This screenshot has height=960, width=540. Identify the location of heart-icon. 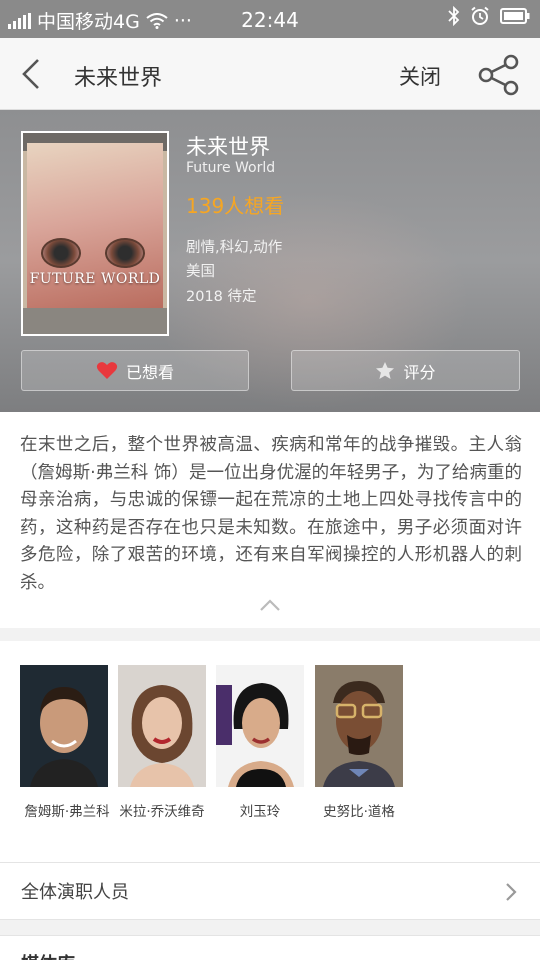
(107, 370).